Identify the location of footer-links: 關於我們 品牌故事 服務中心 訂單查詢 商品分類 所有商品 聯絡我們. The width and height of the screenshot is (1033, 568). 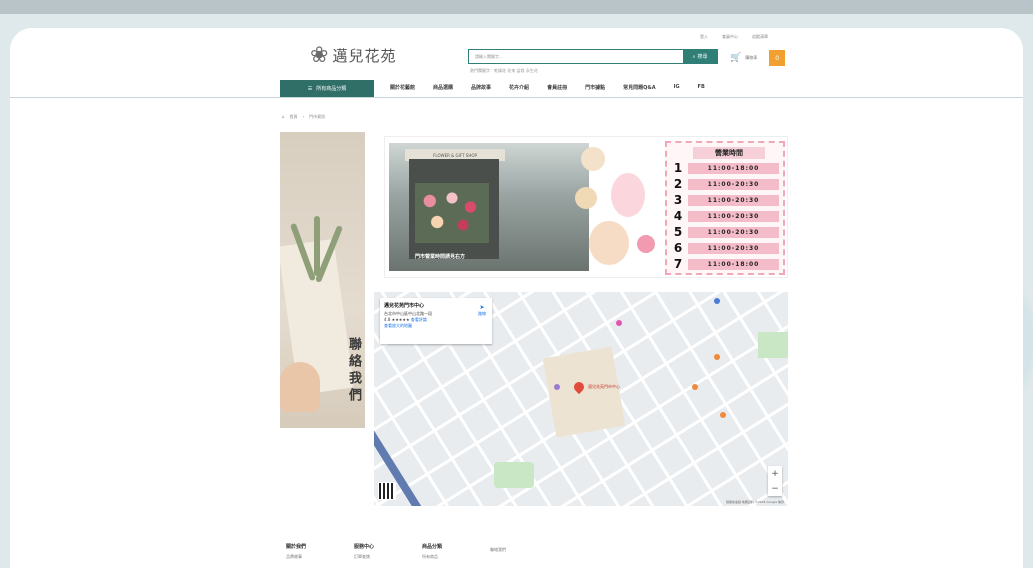
(396, 551).